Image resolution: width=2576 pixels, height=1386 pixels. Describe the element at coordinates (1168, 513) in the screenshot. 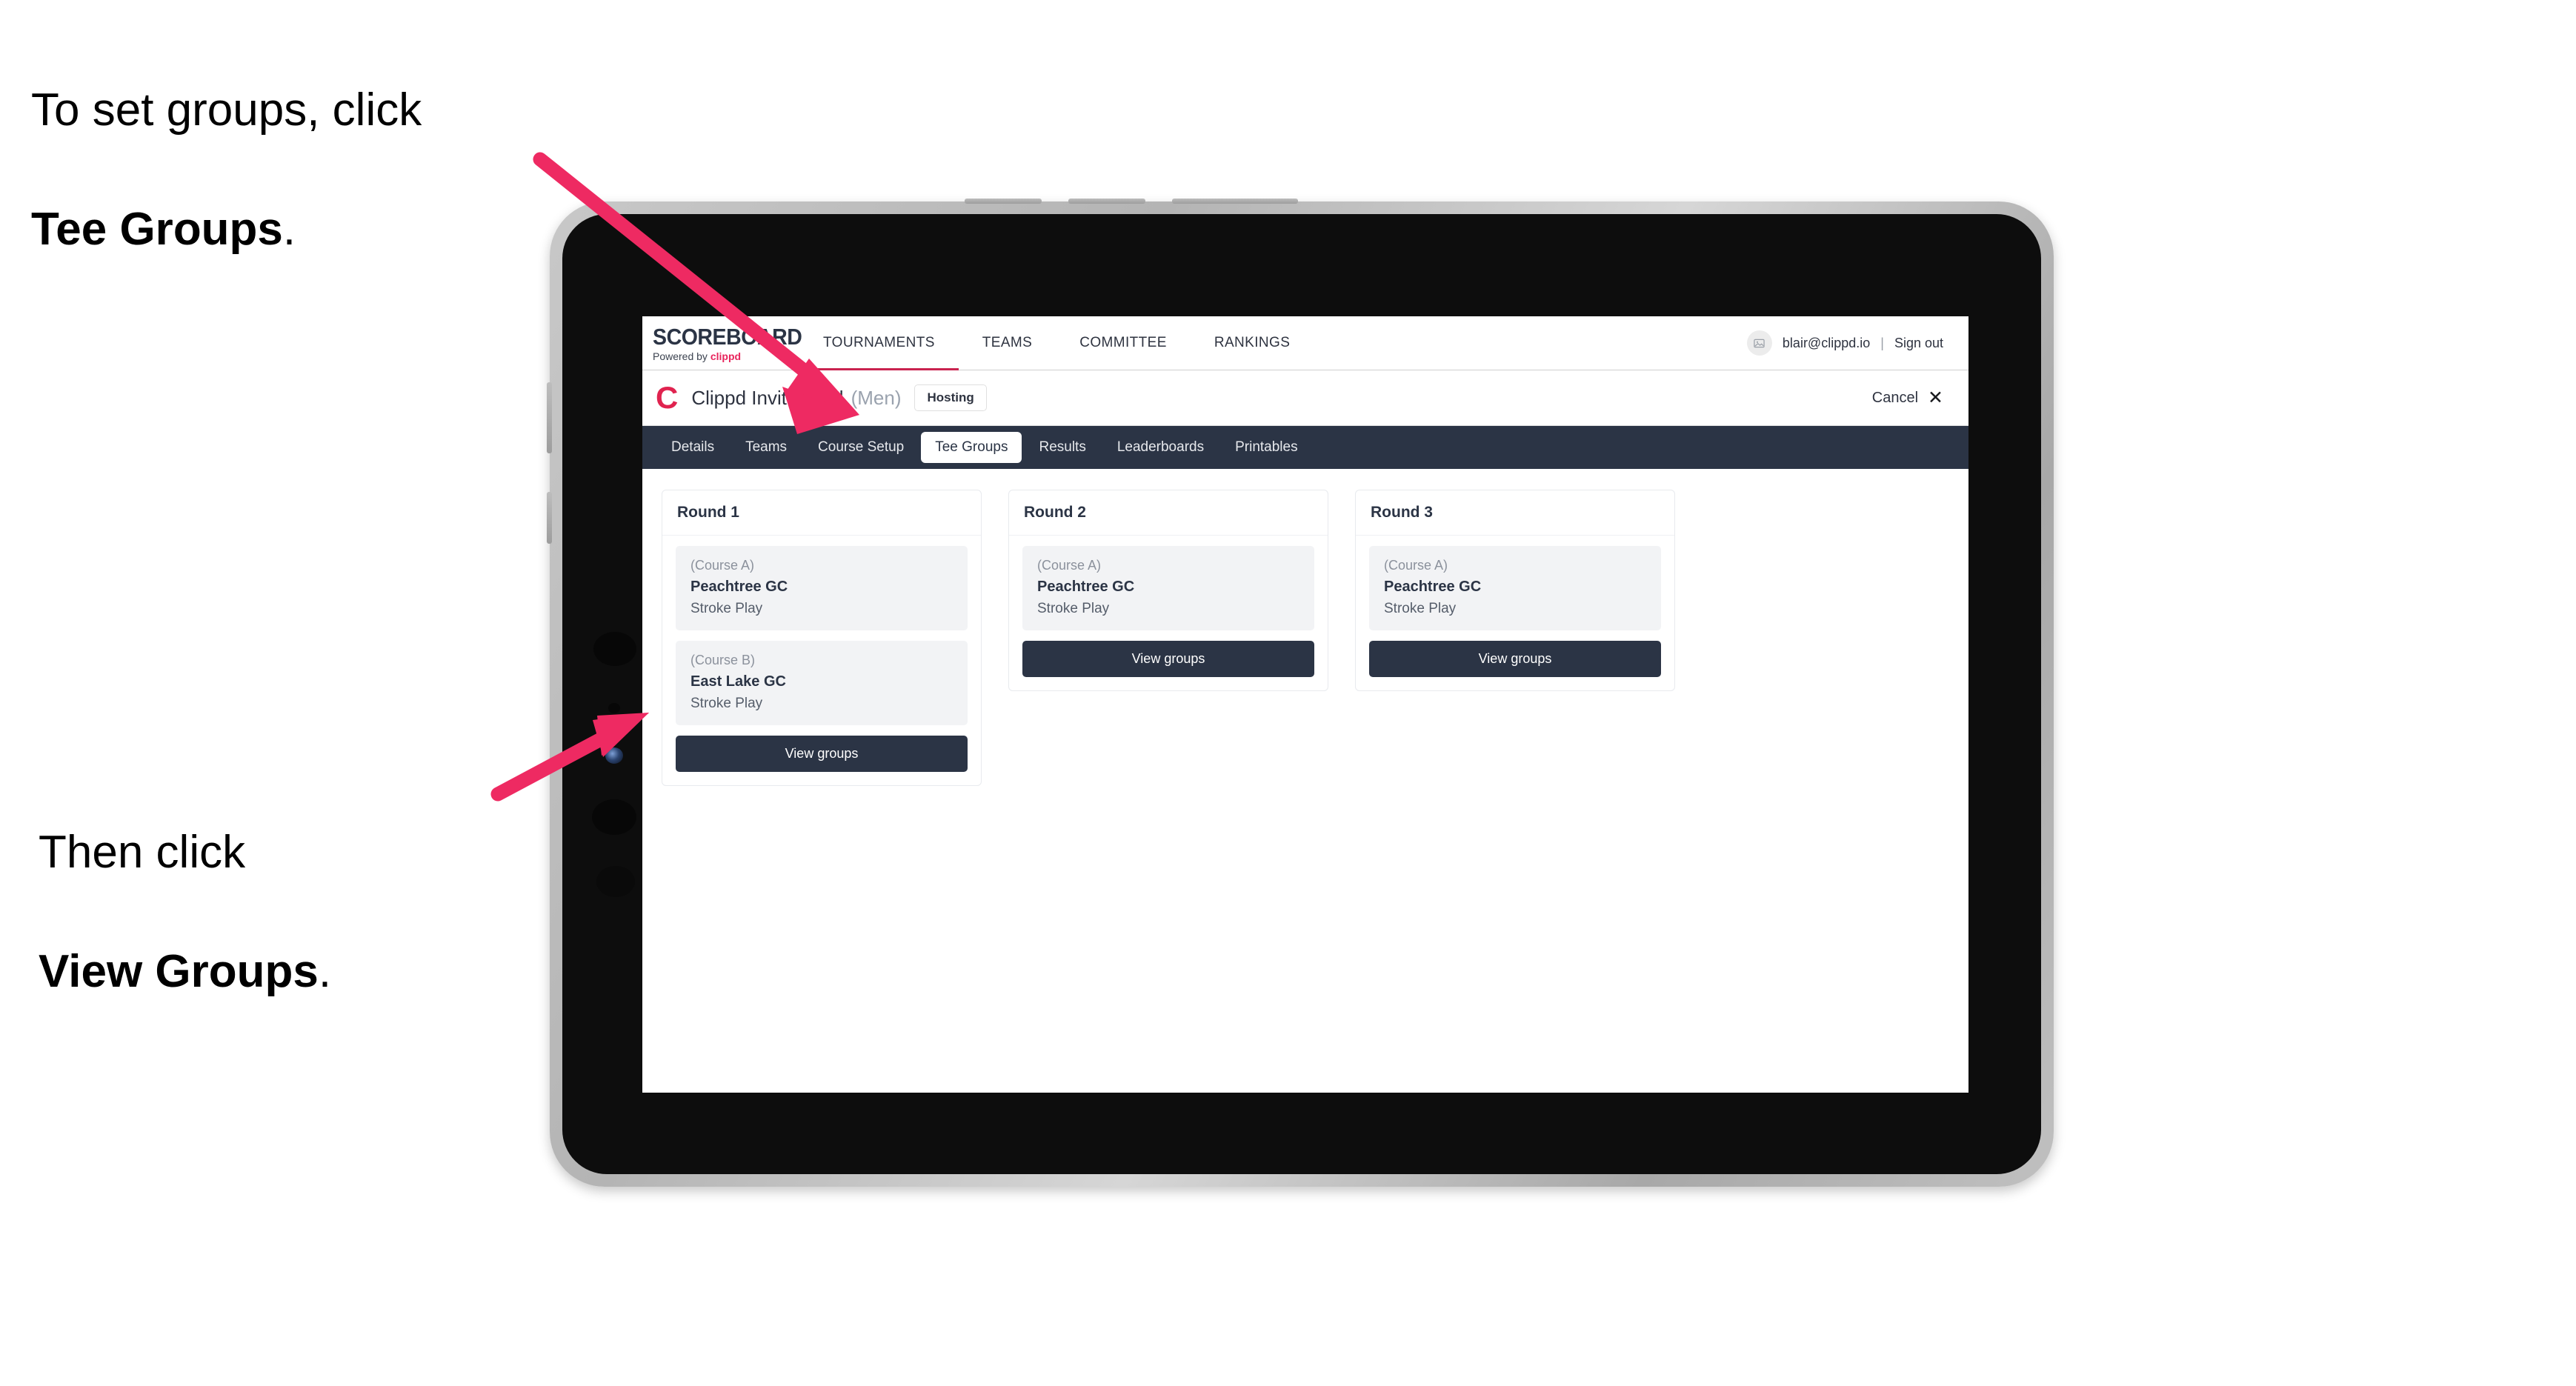

I see `round-title: Round 2` at that location.